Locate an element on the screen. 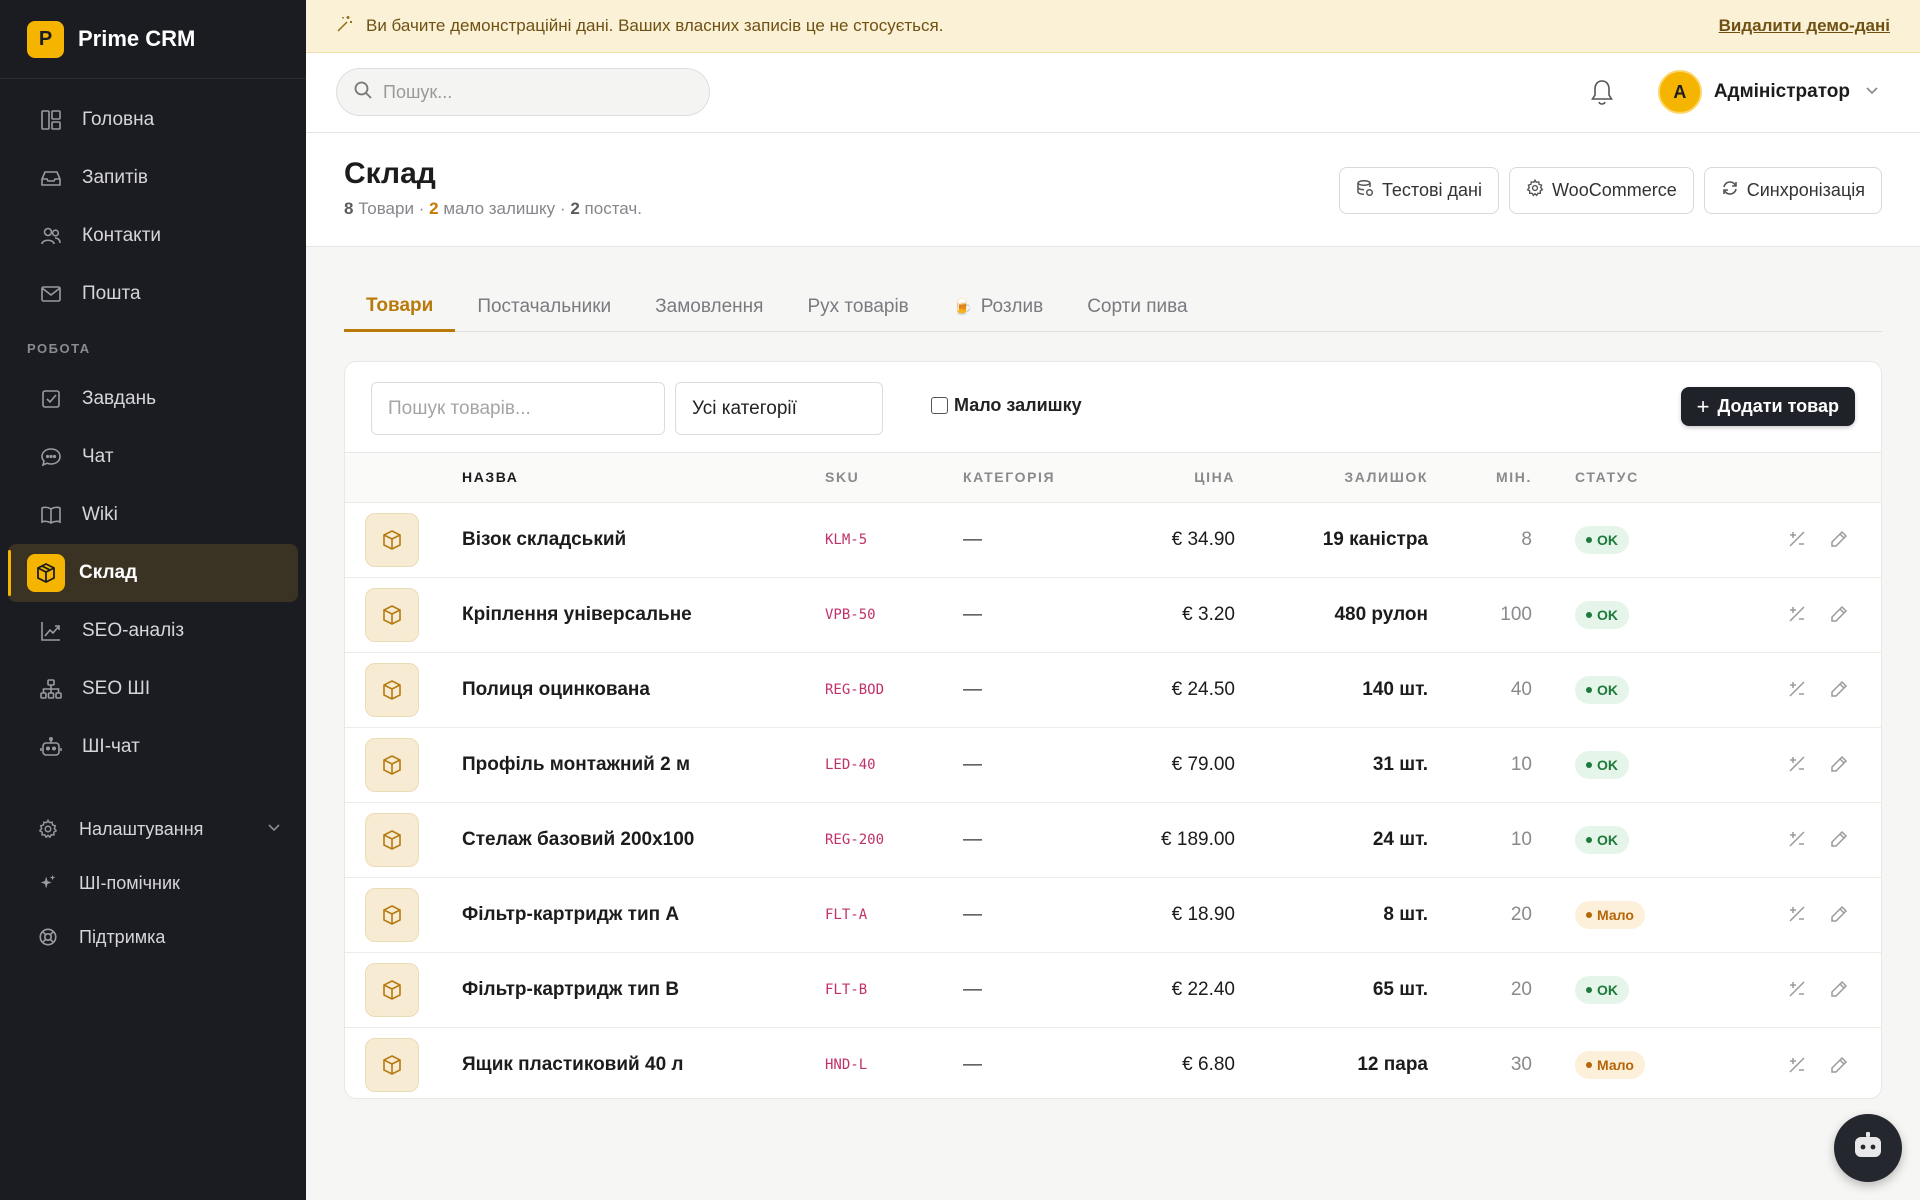 Image resolution: width=1920 pixels, height=1200 pixels. product-min: 10 is located at coordinates (1521, 764).